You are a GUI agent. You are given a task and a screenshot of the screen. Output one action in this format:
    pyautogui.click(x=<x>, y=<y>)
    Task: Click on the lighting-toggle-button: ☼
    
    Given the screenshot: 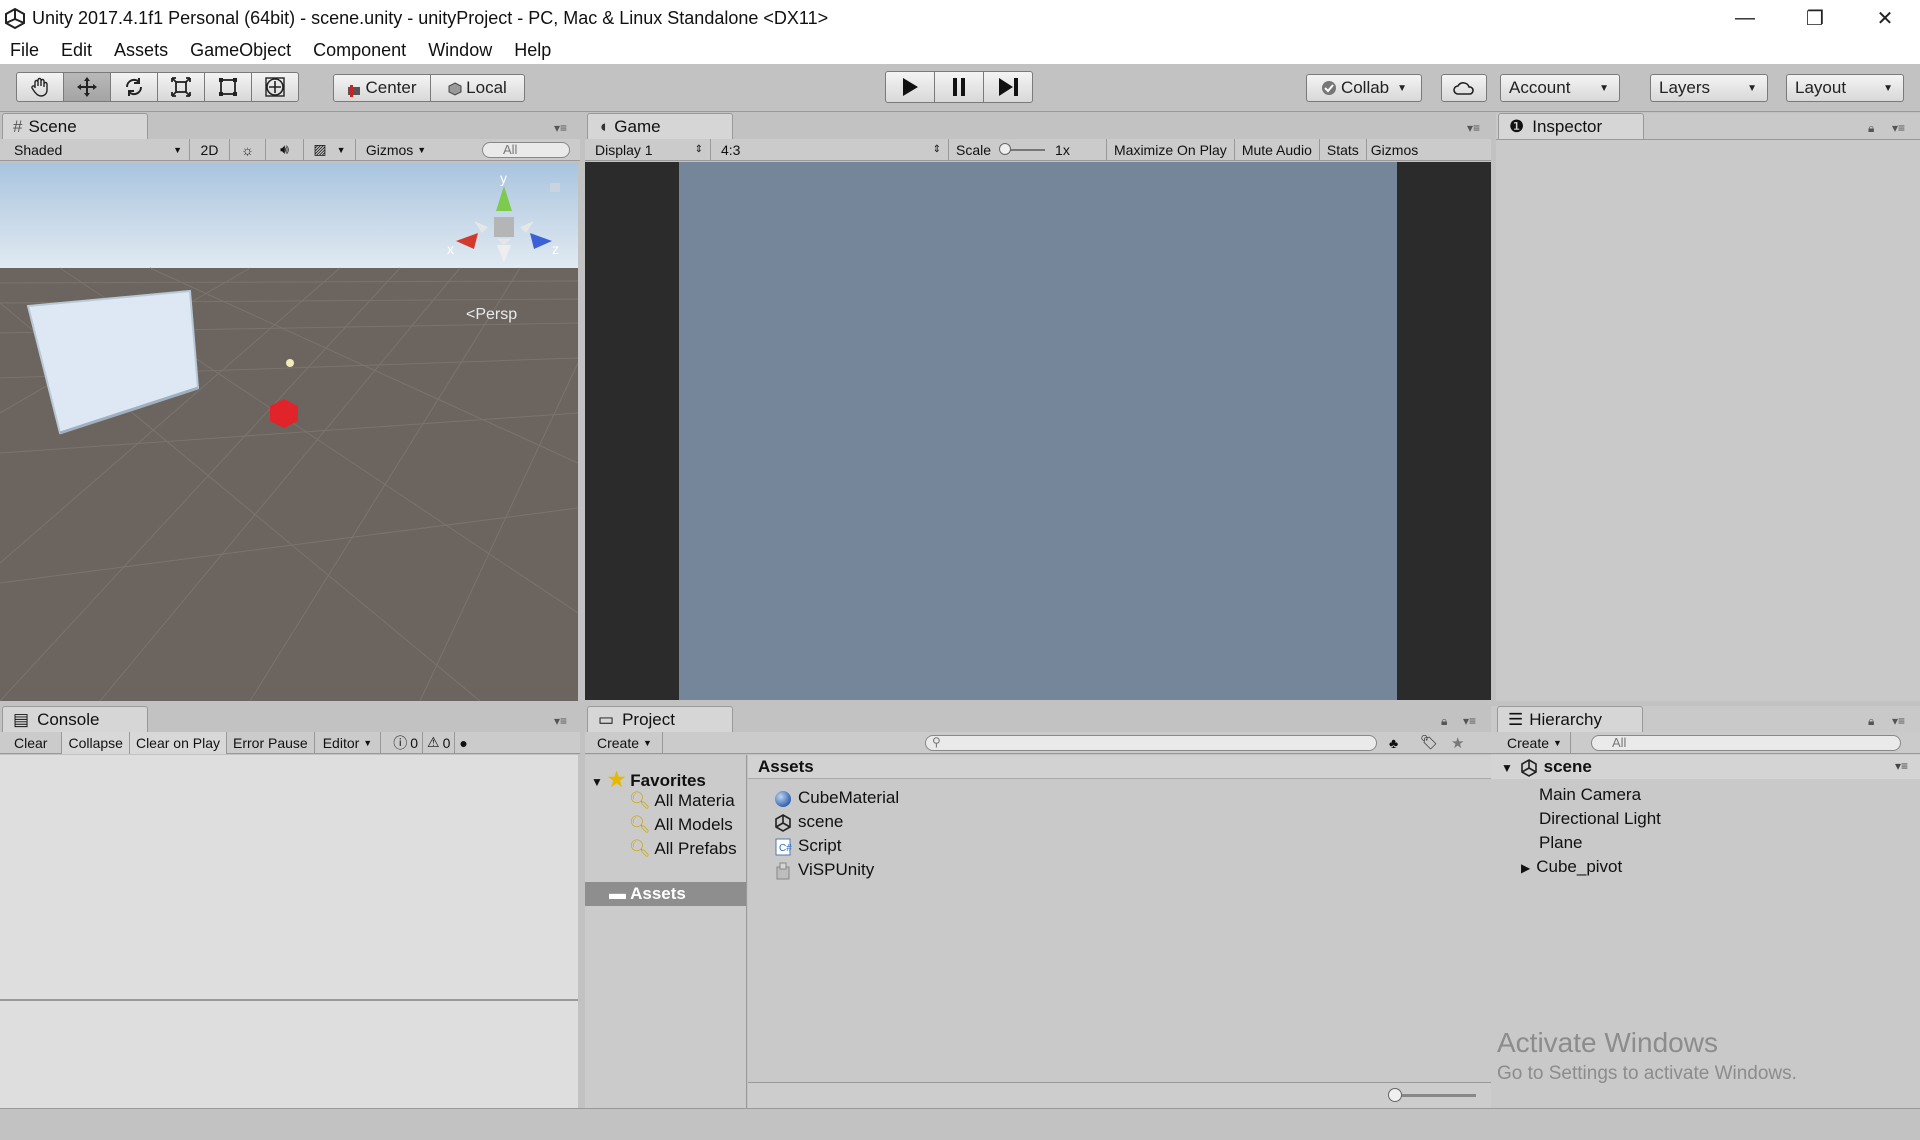 What is the action you would take?
    pyautogui.click(x=248, y=149)
    